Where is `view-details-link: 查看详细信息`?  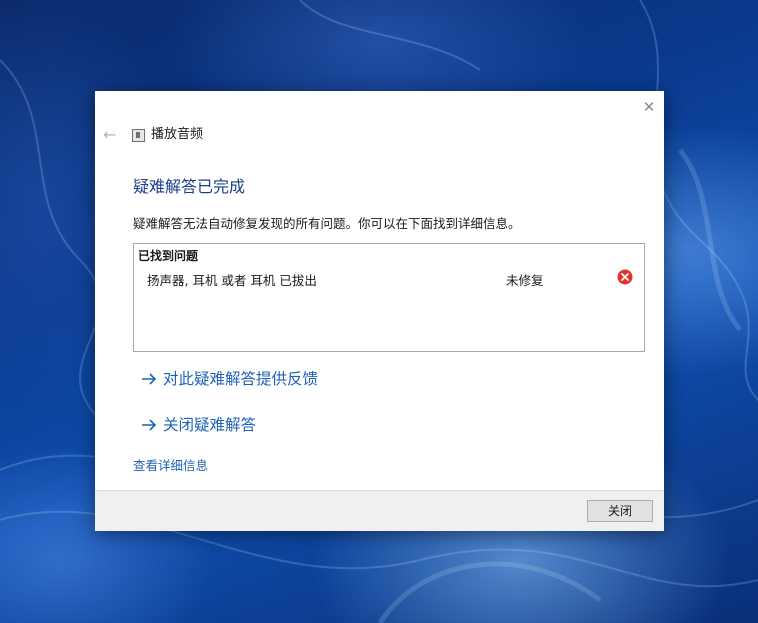
view-details-link: 查看详细信息 is located at coordinates (170, 464).